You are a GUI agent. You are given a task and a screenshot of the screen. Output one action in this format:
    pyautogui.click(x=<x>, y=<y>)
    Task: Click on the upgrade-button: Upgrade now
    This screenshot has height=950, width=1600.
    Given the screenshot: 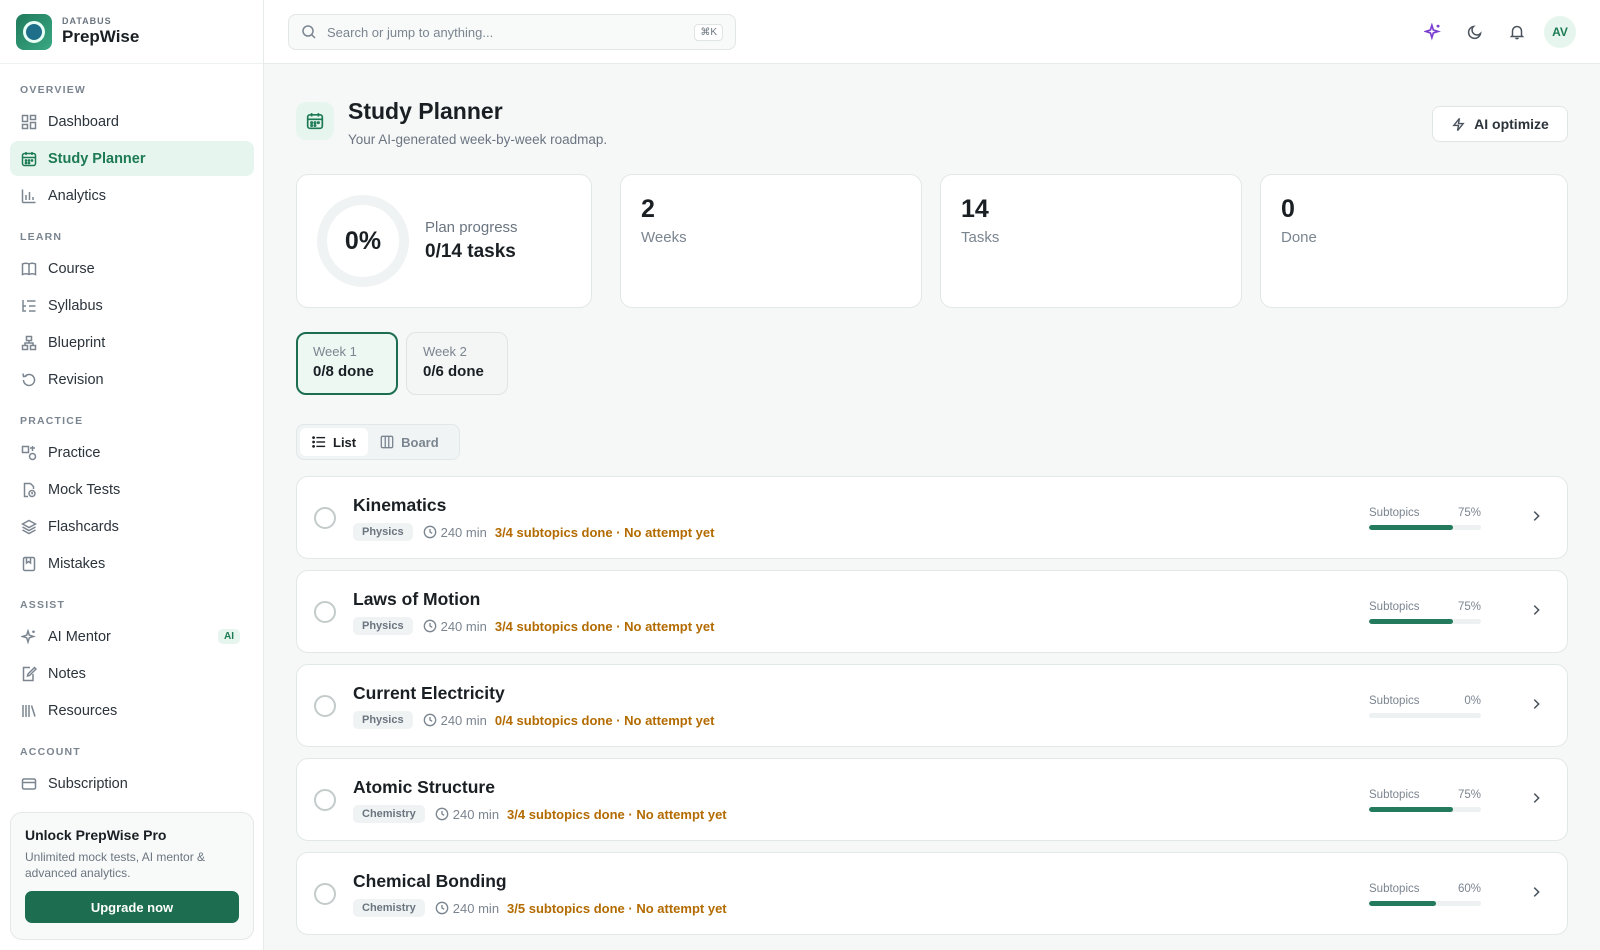 What is the action you would take?
    pyautogui.click(x=132, y=907)
    